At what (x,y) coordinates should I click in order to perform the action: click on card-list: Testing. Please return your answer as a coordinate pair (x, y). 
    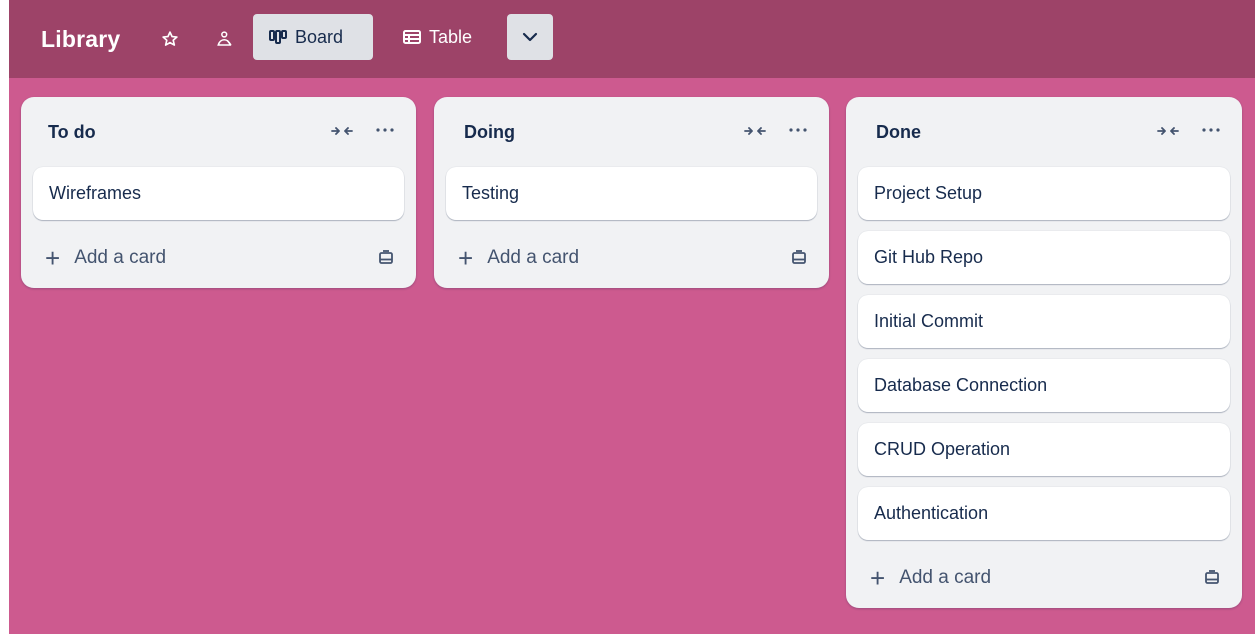
    Looking at the image, I should click on (631, 193).